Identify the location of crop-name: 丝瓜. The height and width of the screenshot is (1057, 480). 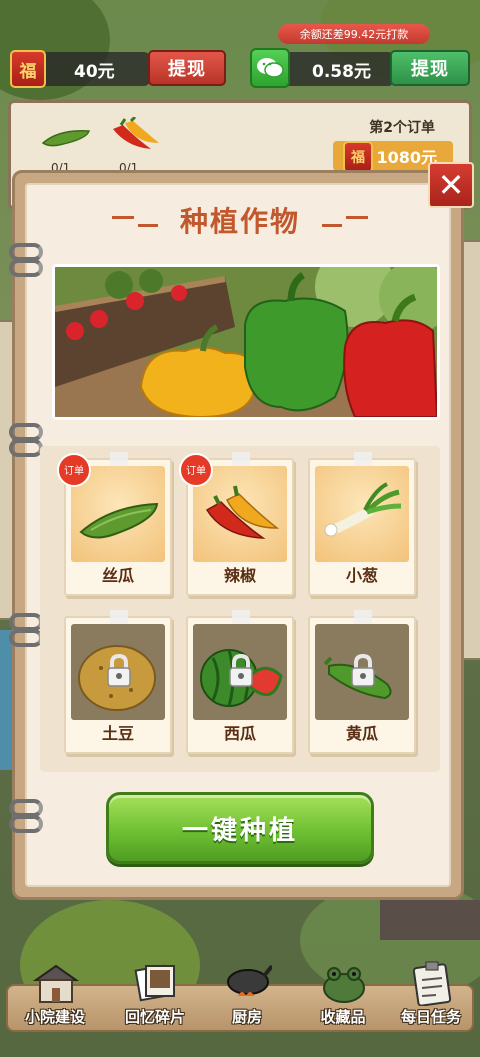
(117, 575).